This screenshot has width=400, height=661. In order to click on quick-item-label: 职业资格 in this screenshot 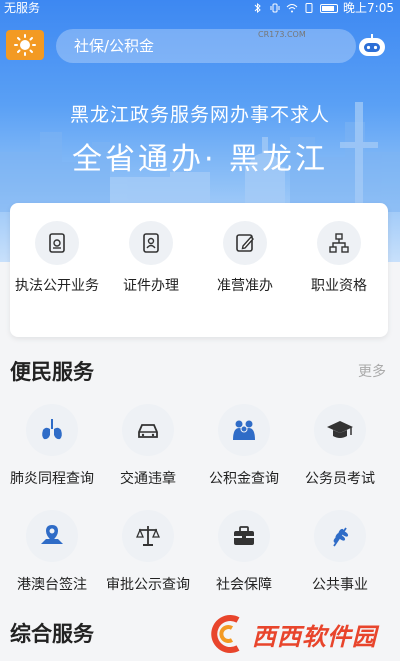, I will do `click(339, 286)`.